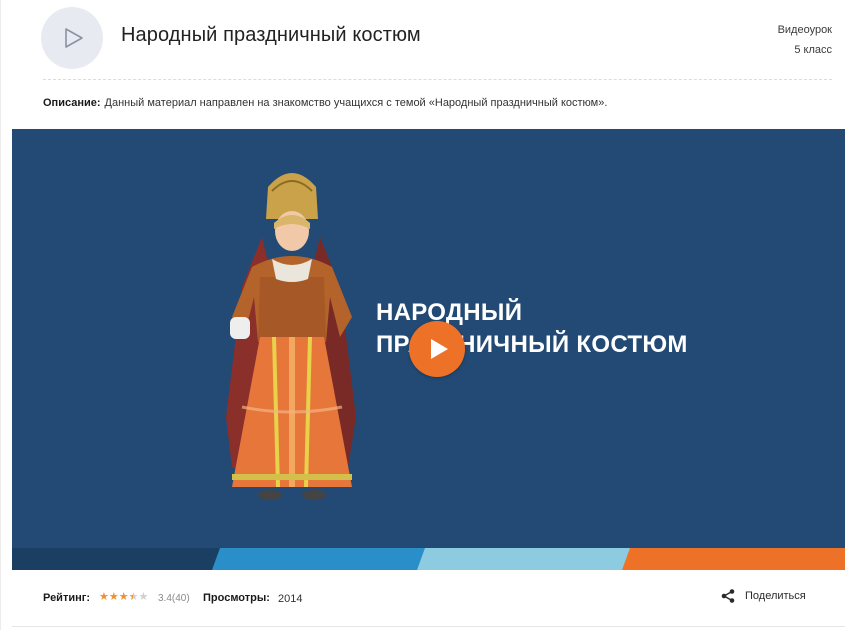 The height and width of the screenshot is (630, 845). I want to click on rating-label: Рейтинг:, so click(66, 598).